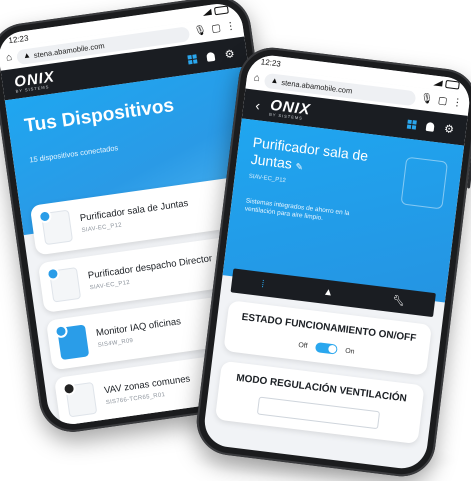  Describe the element at coordinates (79, 399) in the screenshot. I see `vav-icon` at that location.